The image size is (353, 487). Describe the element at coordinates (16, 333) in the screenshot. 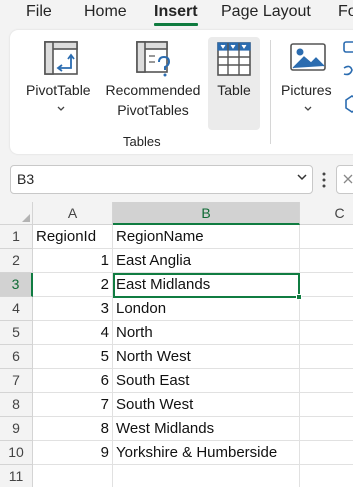

I see `row-header: 5` at that location.